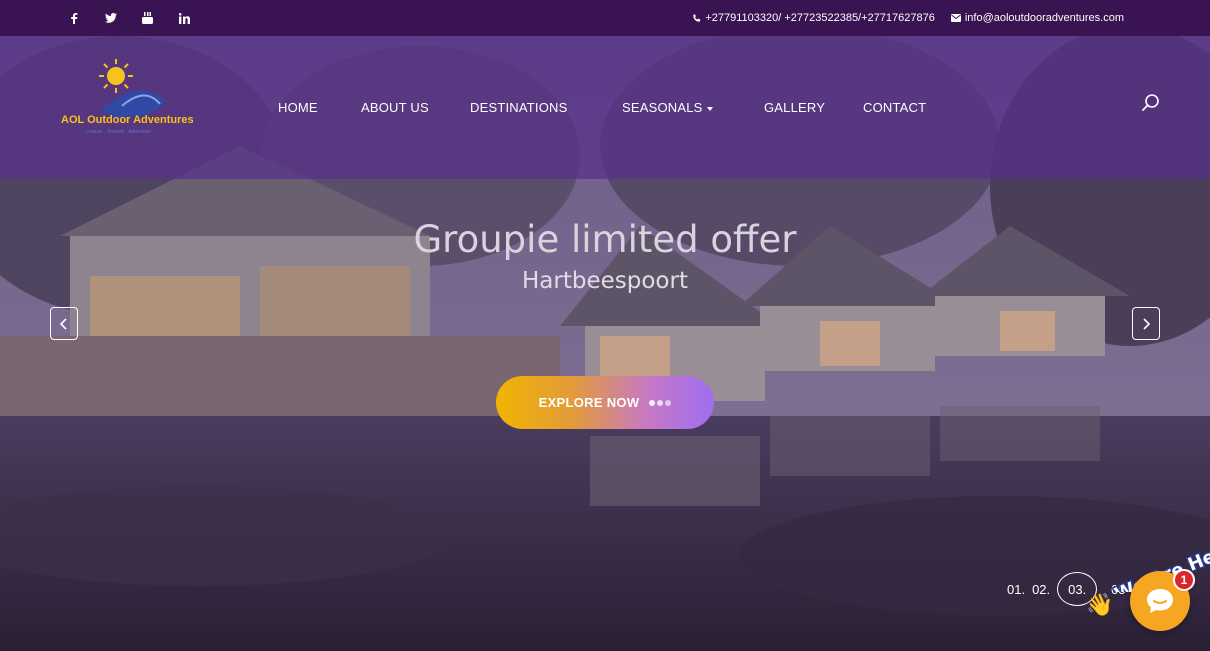  I want to click on chevron-right-icon, so click(1146, 323).